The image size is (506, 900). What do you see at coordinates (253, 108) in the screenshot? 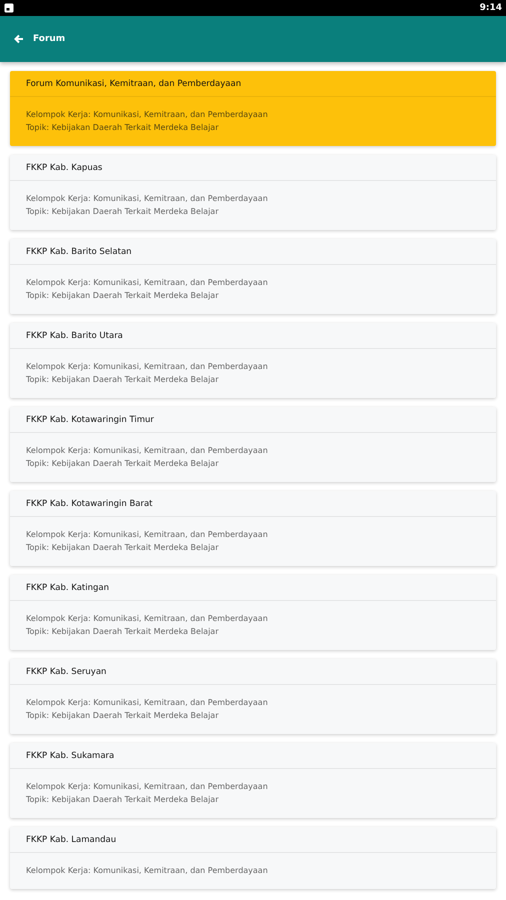
I see `forum-card: Forum Komunikasi, Kemitraan, dan Pemberdayaan Kelompok Kerja: Komunikasi, Kemitraan, dan Pemberdayaan Topik: Kebijakan Daerah Terkait Merdeka Belajar` at bounding box center [253, 108].